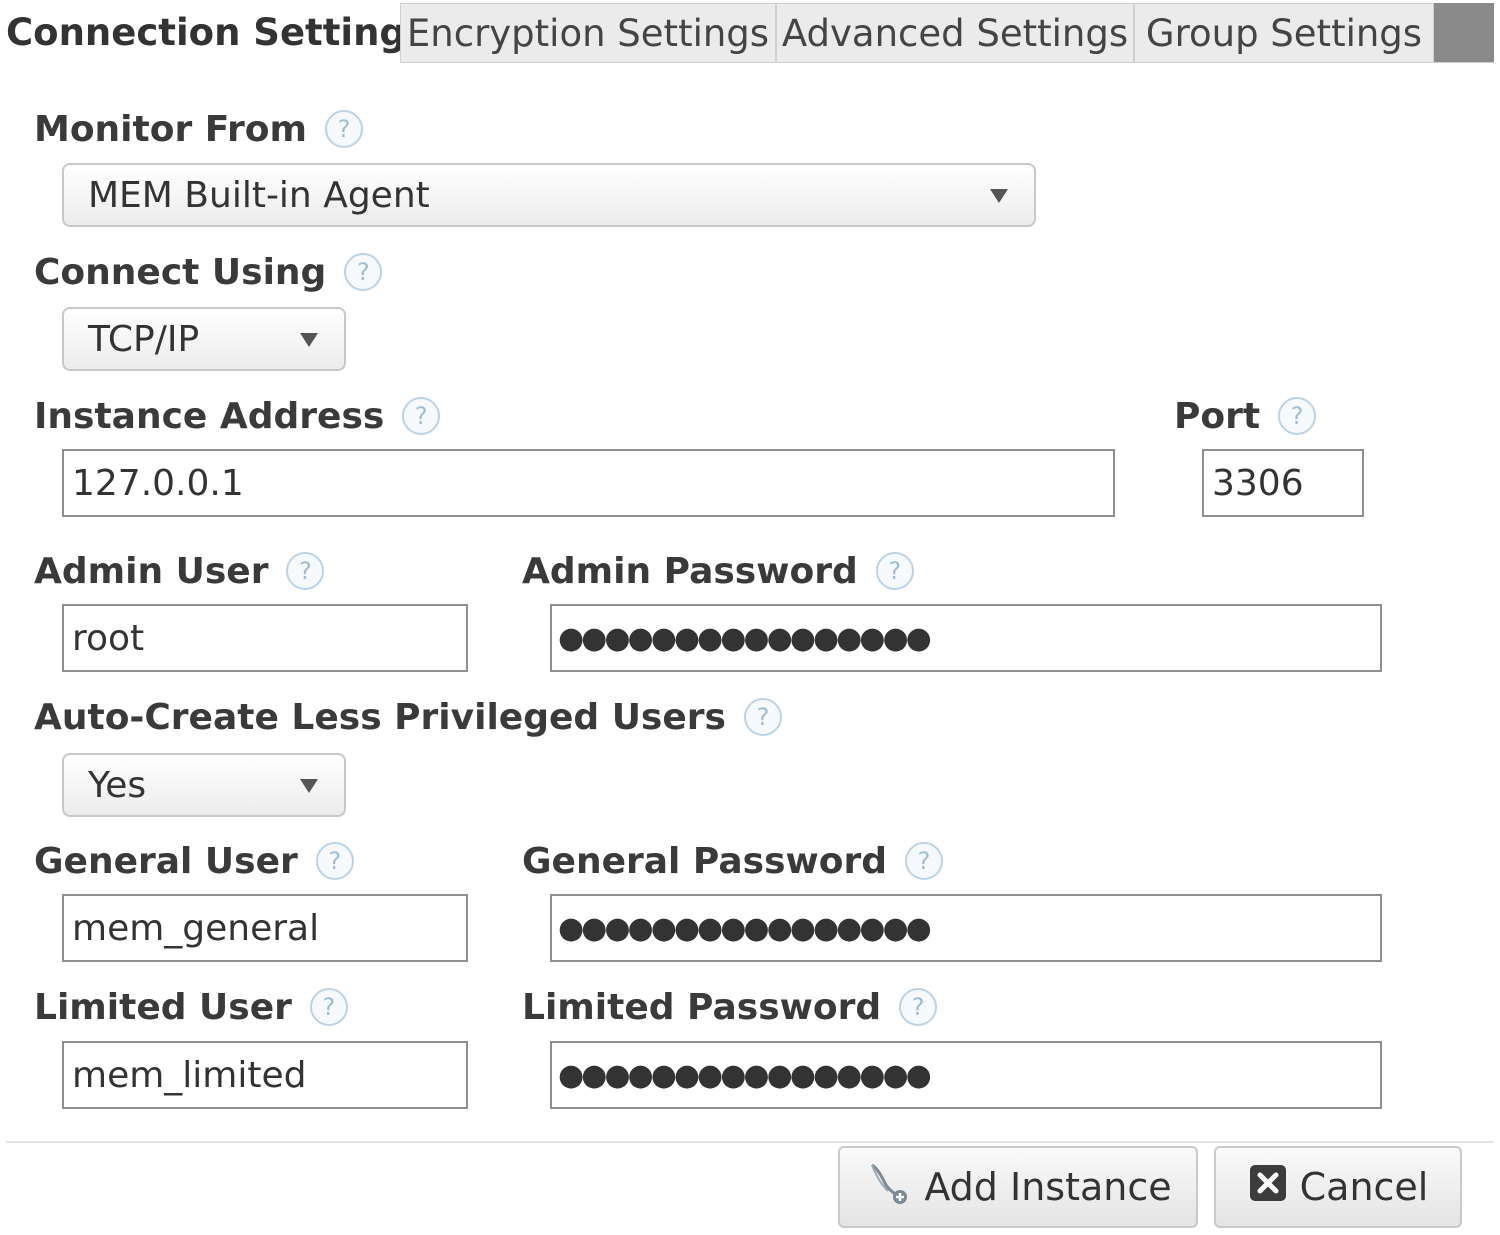 This screenshot has height=1235, width=1500. I want to click on tab-advanced-settings: Advanced Settings, so click(955, 32).